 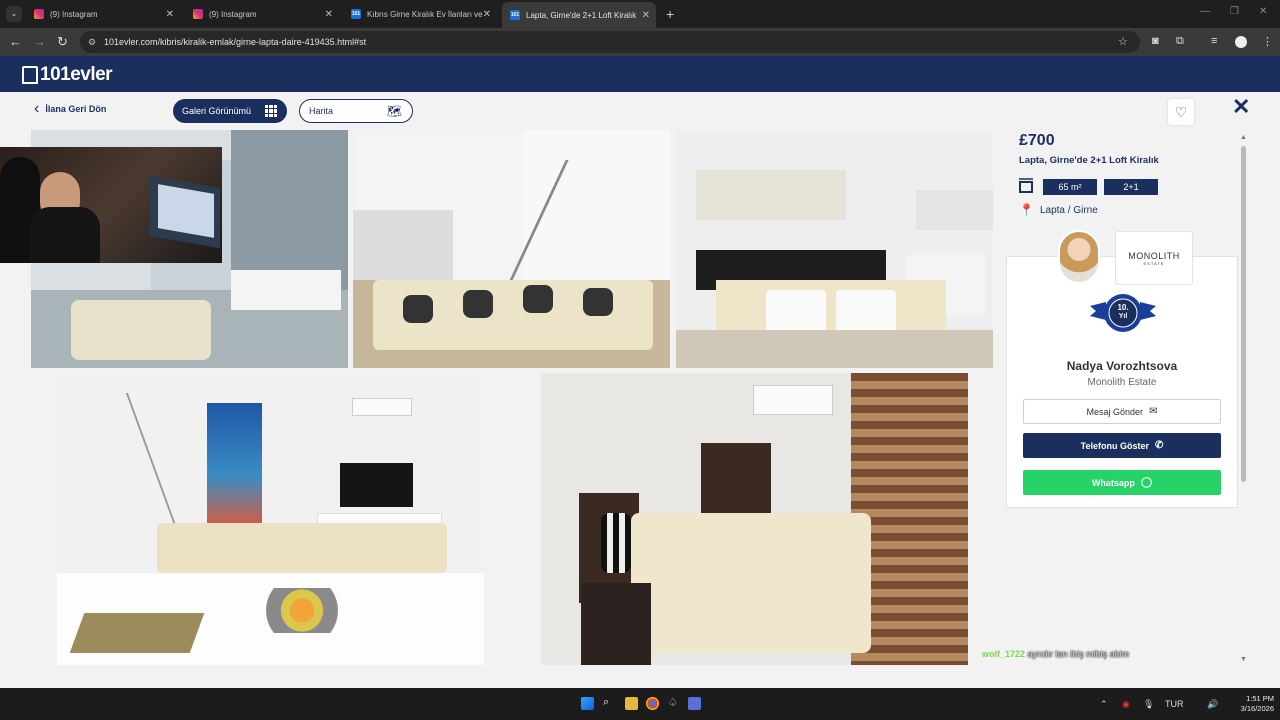 I want to click on agency-logo-text: MONOLITH, so click(x=1154, y=255).